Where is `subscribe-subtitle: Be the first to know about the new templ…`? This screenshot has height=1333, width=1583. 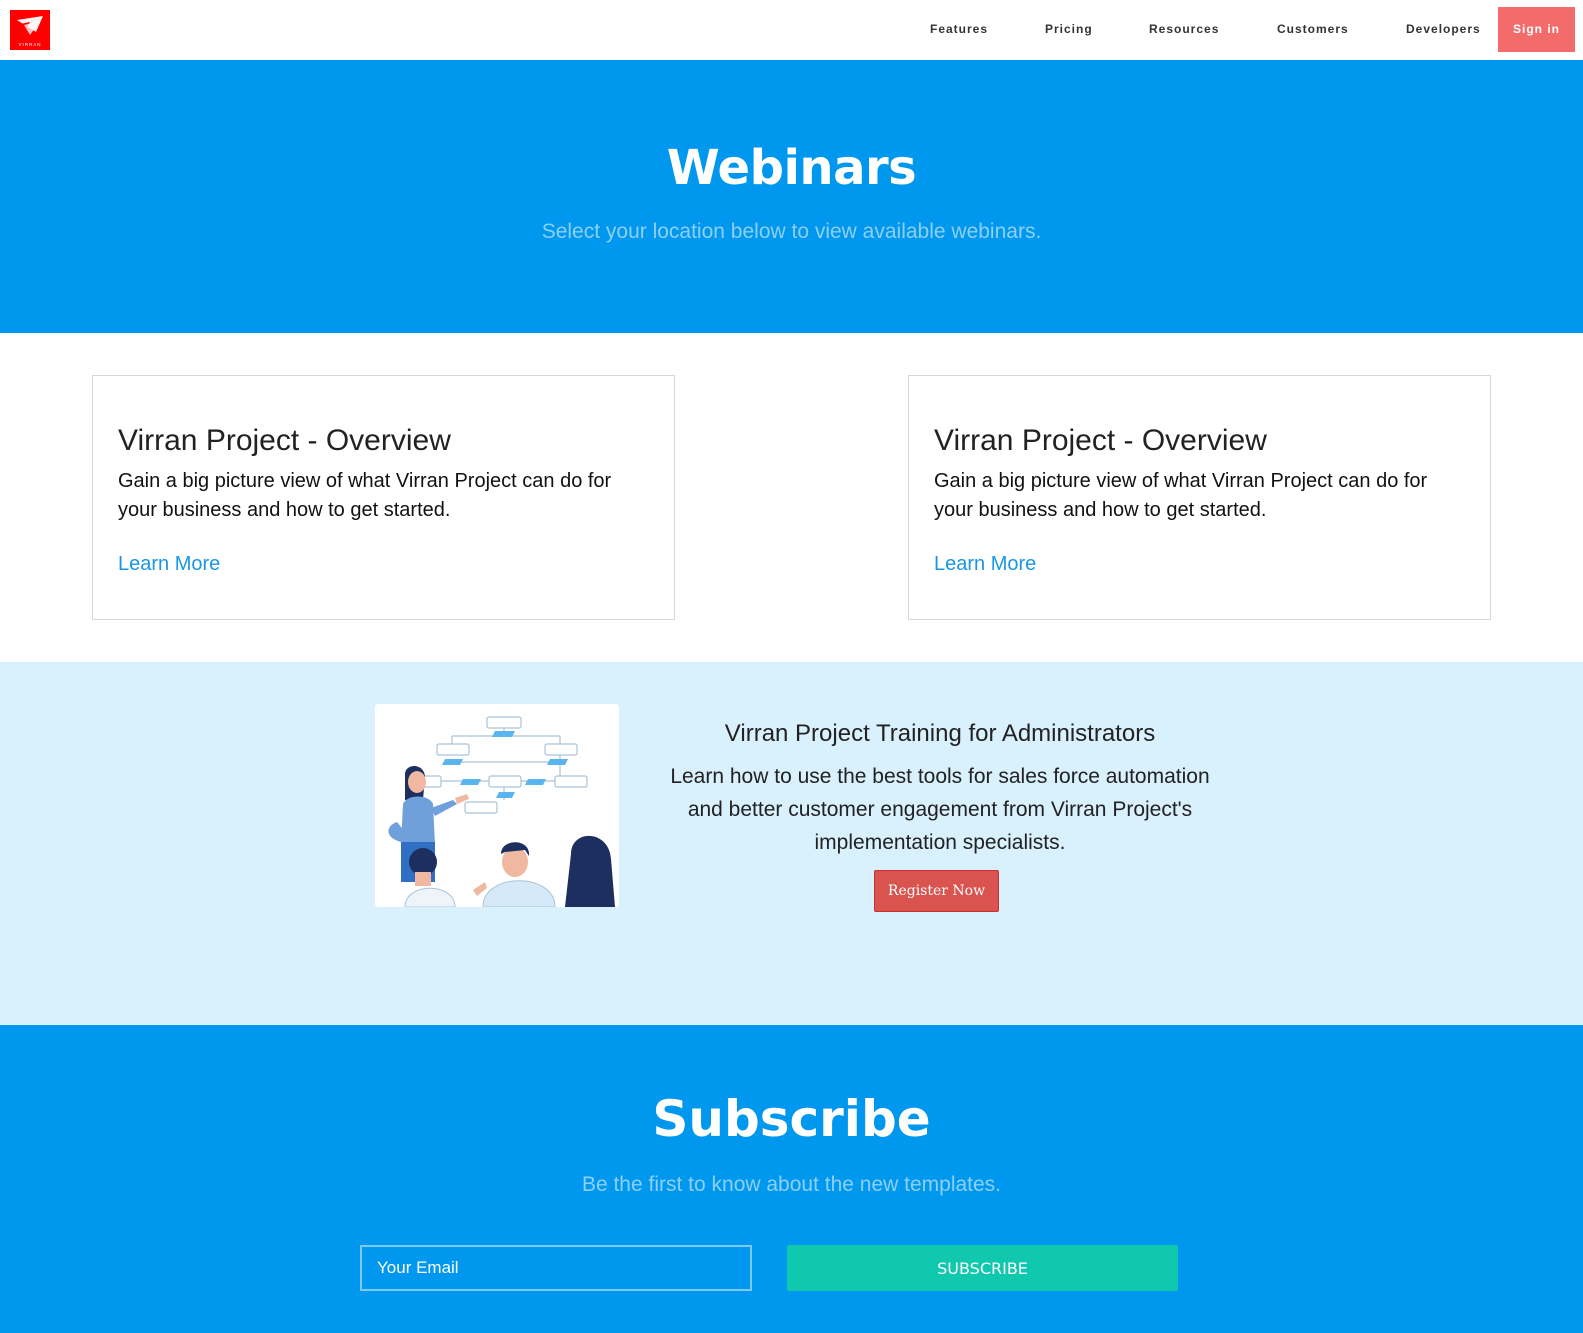
subscribe-subtitle: Be the first to know about the new templ… is located at coordinates (791, 1184).